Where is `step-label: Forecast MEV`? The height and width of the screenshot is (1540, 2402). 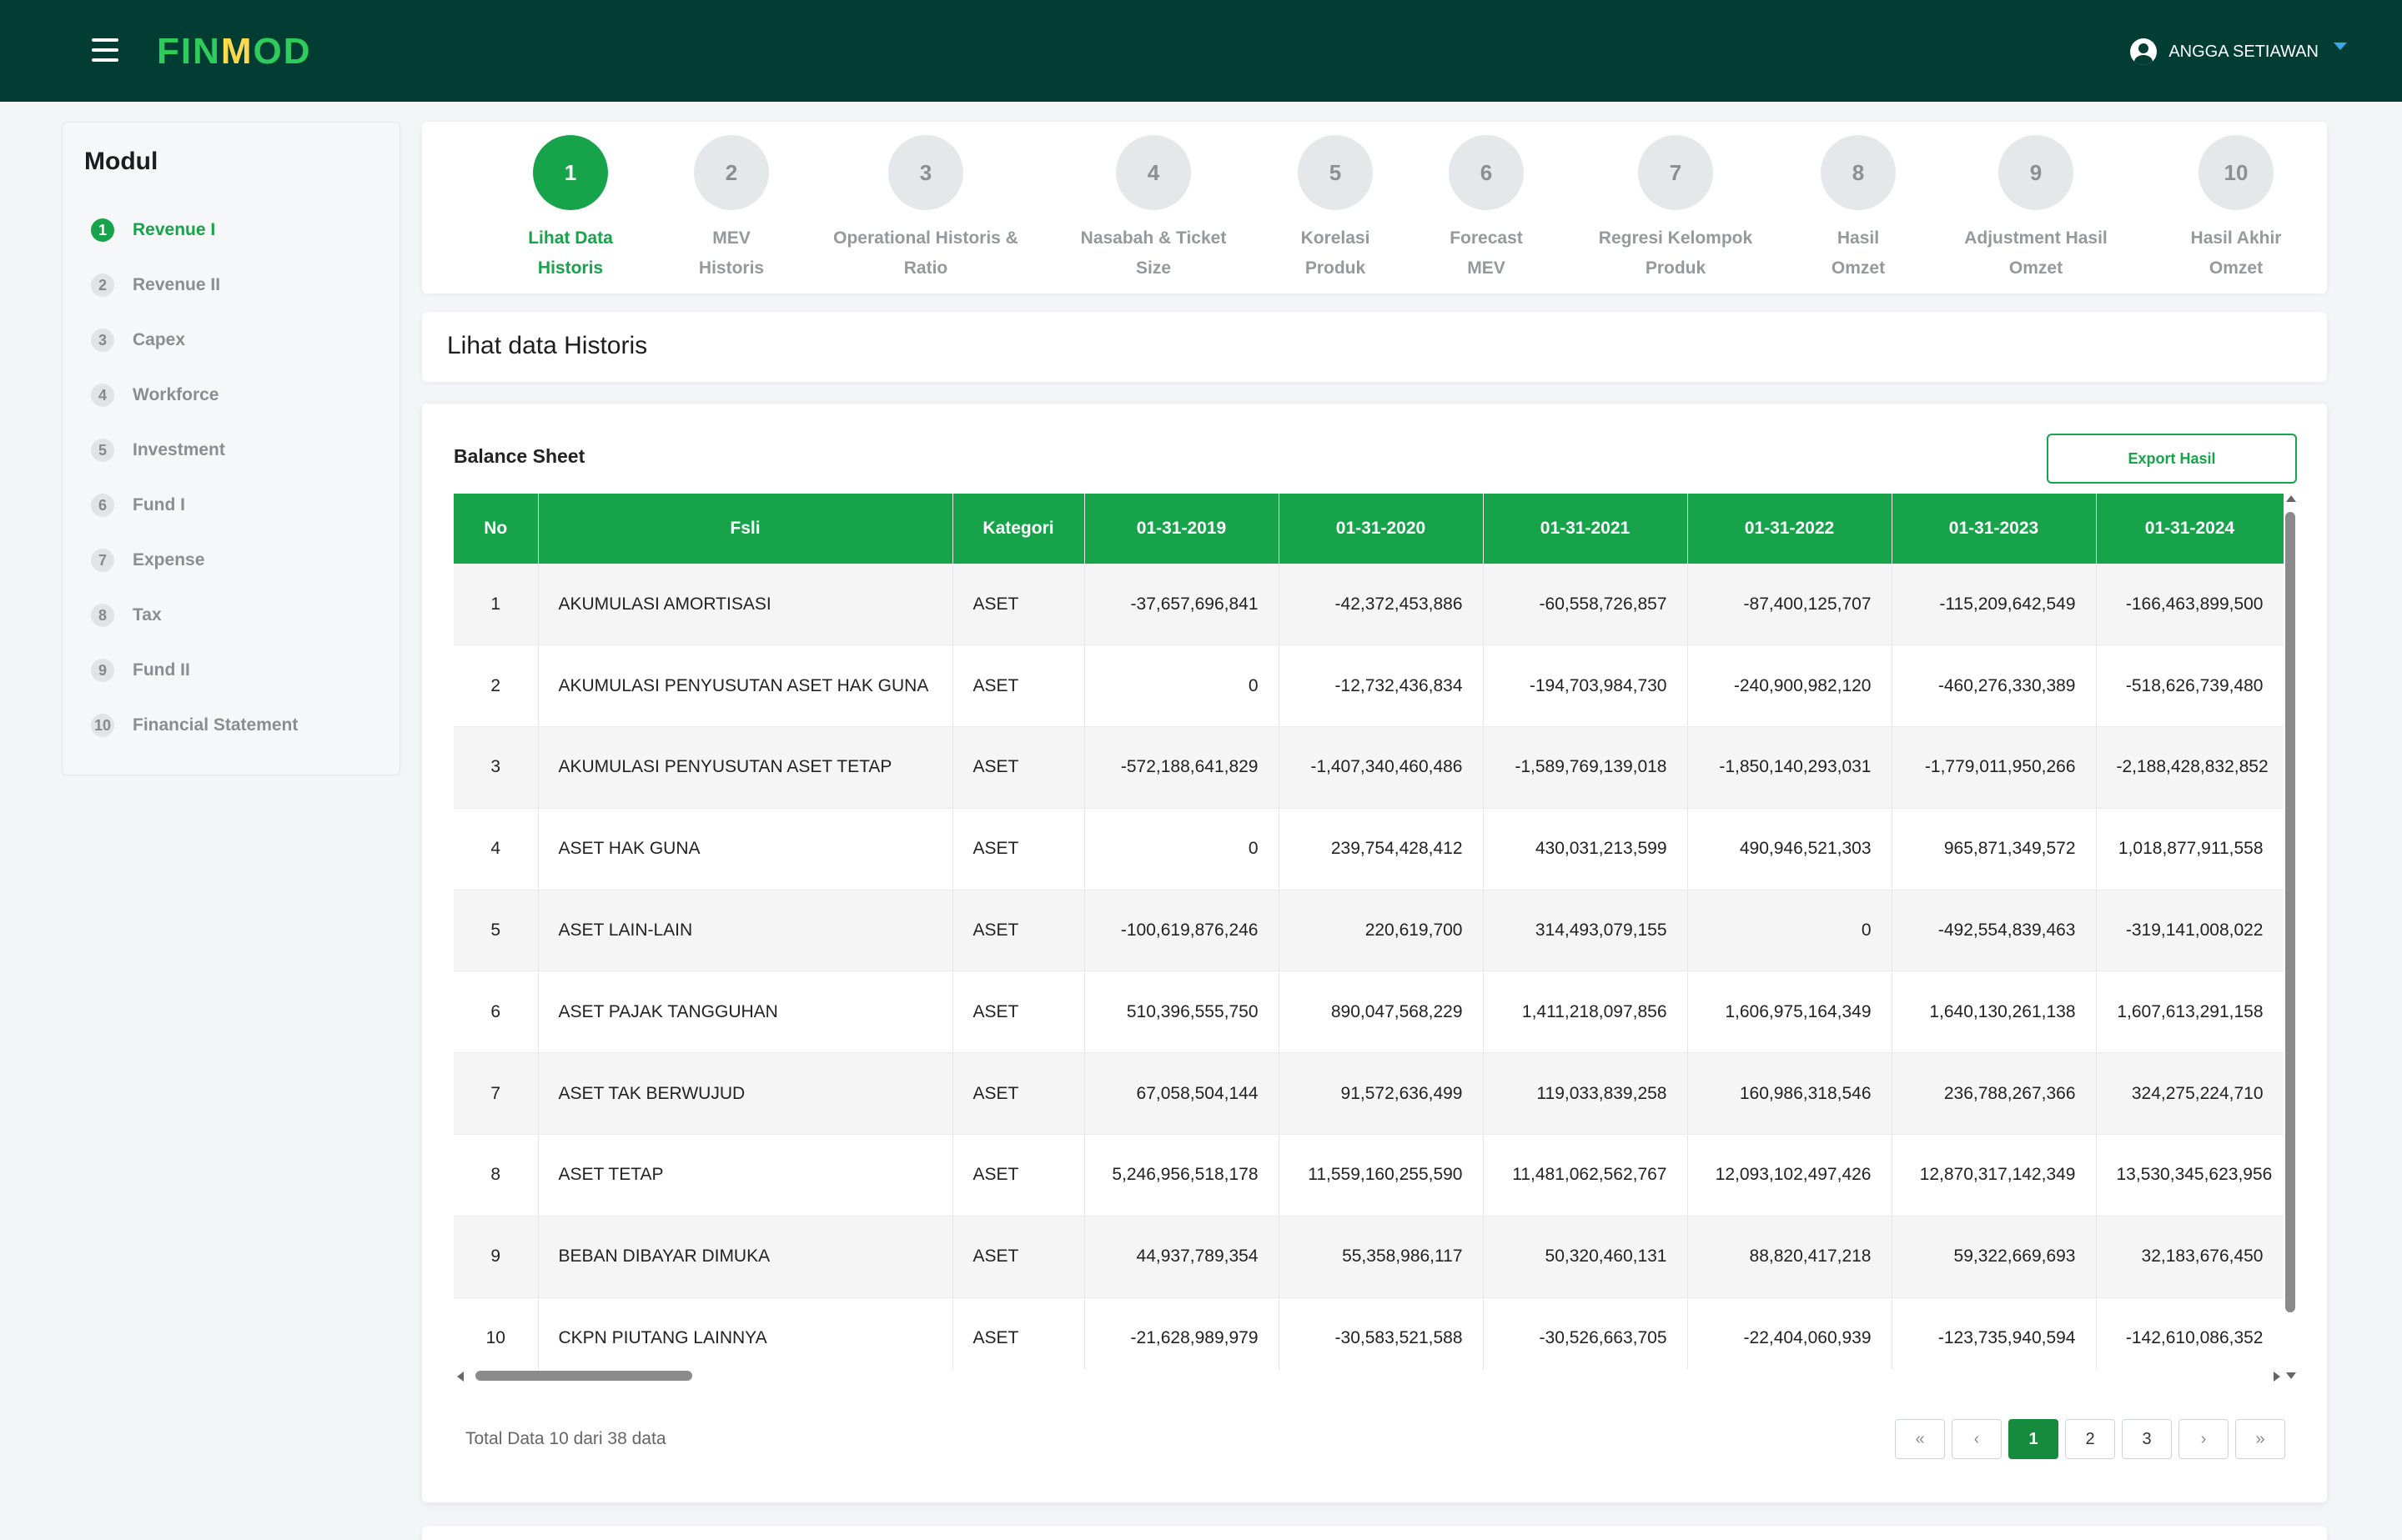
step-label: Forecast MEV is located at coordinates (1487, 253).